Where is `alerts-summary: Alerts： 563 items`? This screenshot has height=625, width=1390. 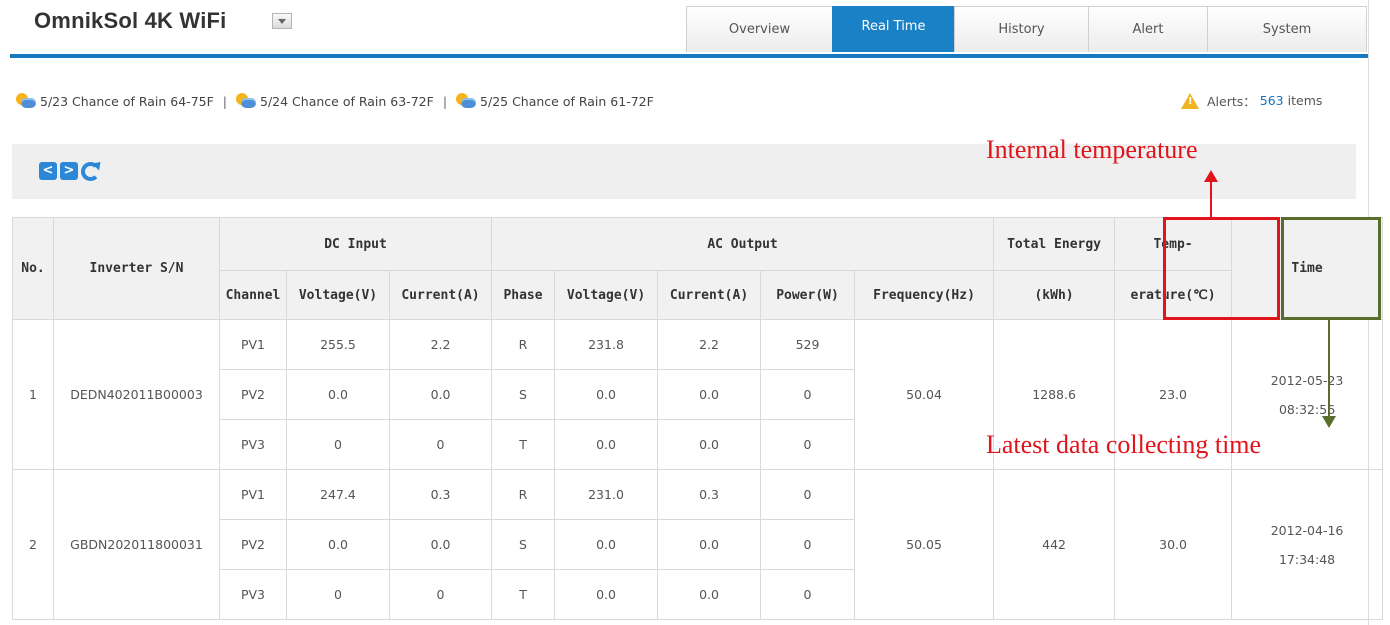
alerts-summary: Alerts： 563 items is located at coordinates (1251, 100).